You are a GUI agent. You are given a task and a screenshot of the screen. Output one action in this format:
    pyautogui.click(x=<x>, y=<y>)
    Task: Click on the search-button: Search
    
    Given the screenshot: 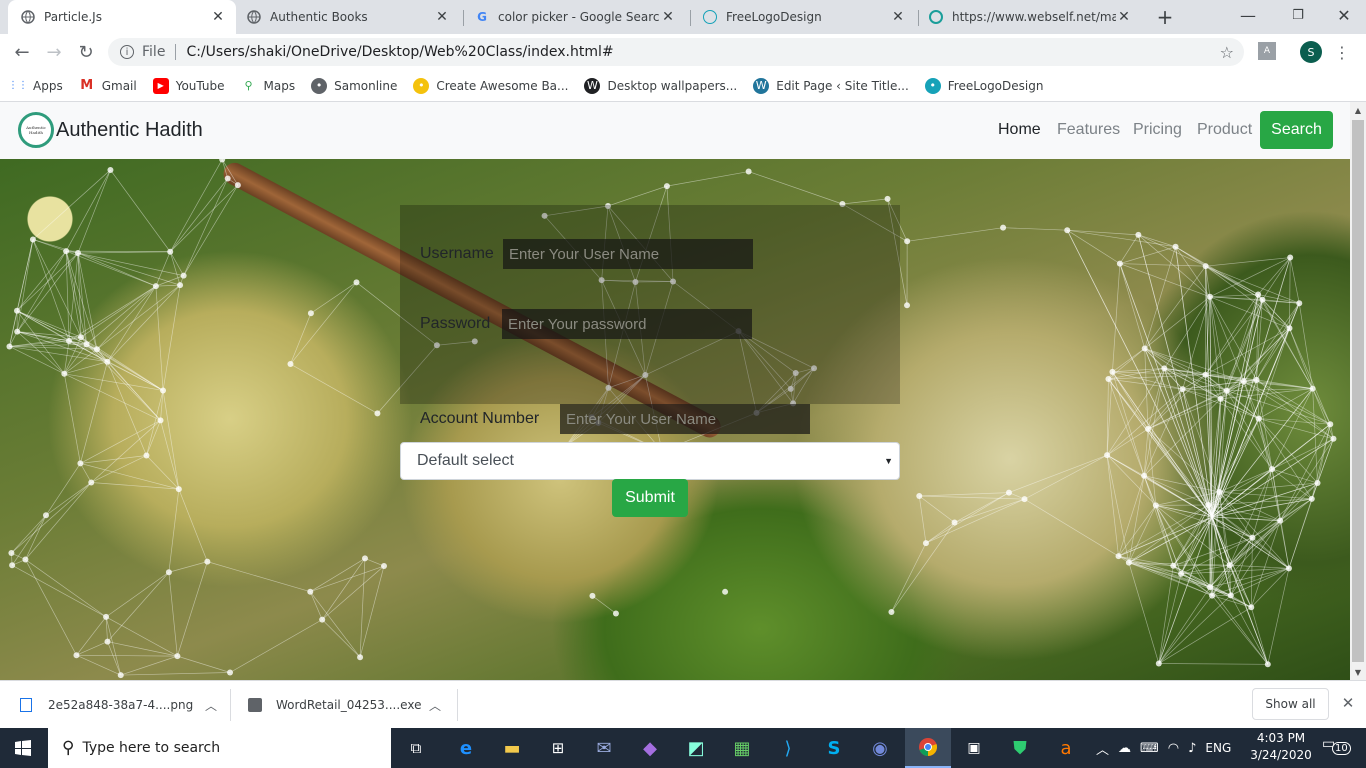 What is the action you would take?
    pyautogui.click(x=1296, y=130)
    